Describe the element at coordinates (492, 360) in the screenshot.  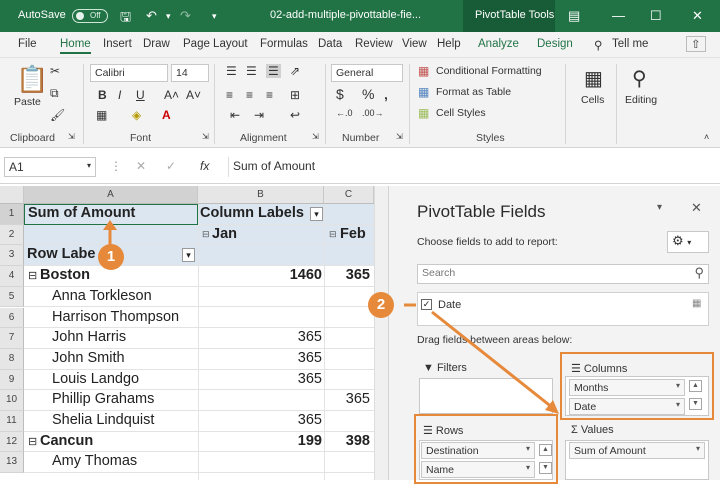
I see `callout-2-arrow` at that location.